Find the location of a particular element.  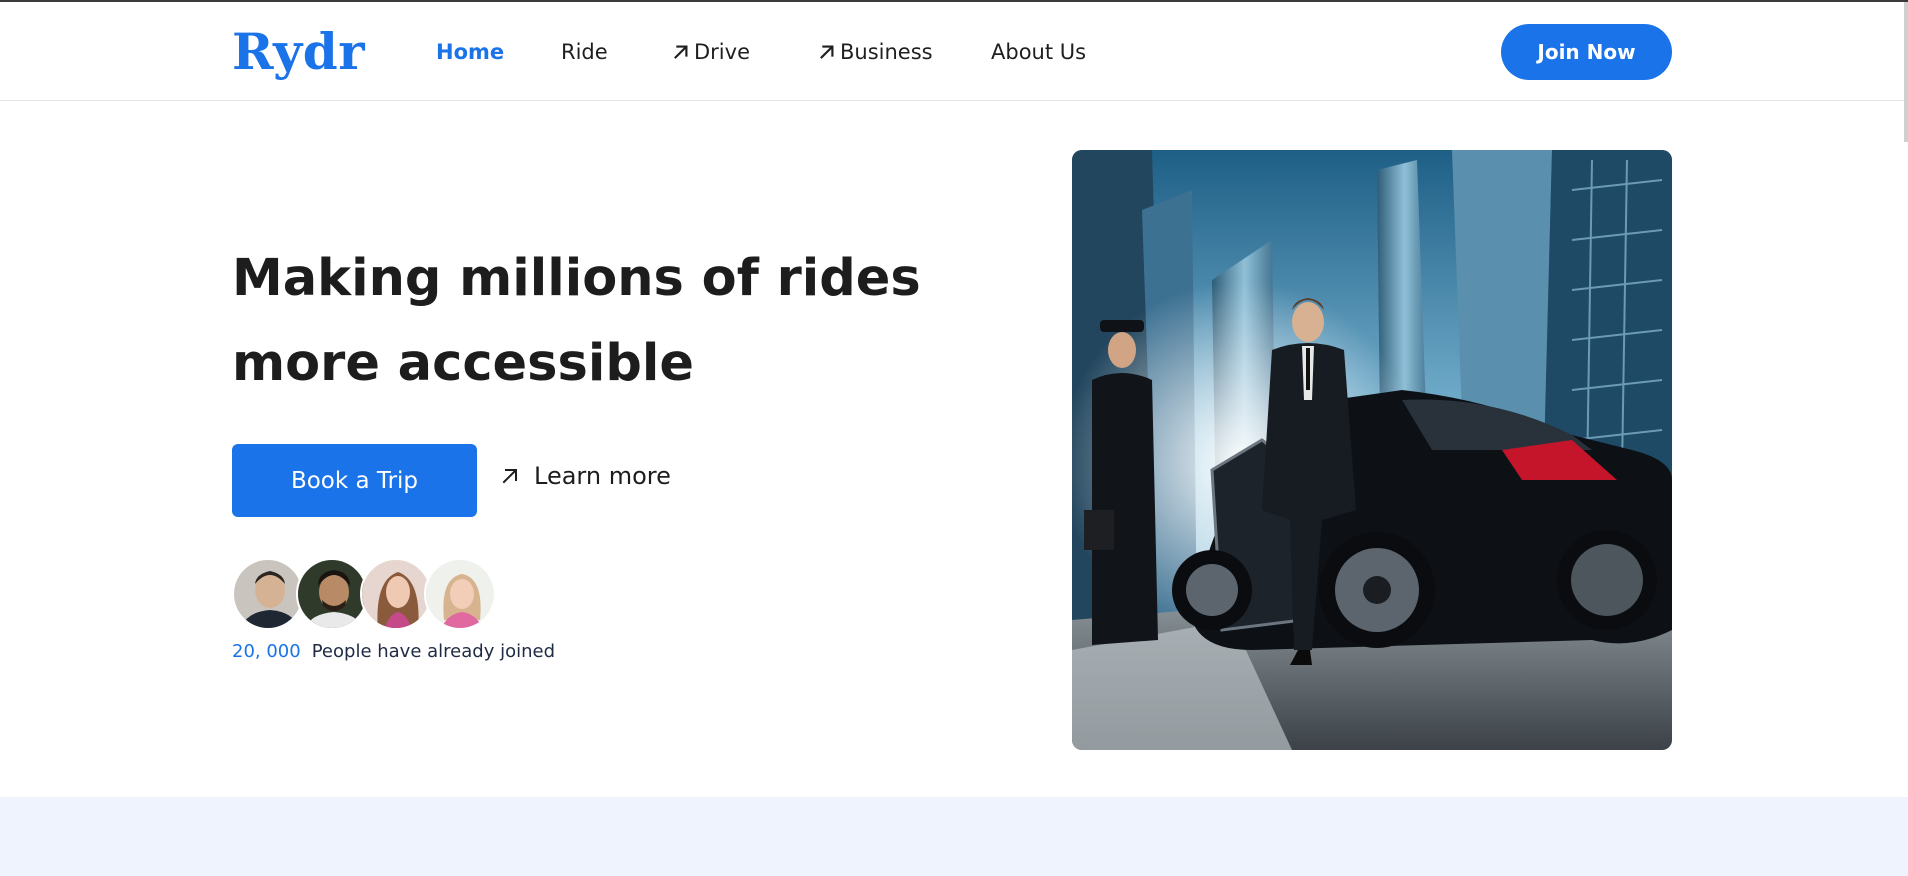

nav-item-label: About Us is located at coordinates (1039, 52).